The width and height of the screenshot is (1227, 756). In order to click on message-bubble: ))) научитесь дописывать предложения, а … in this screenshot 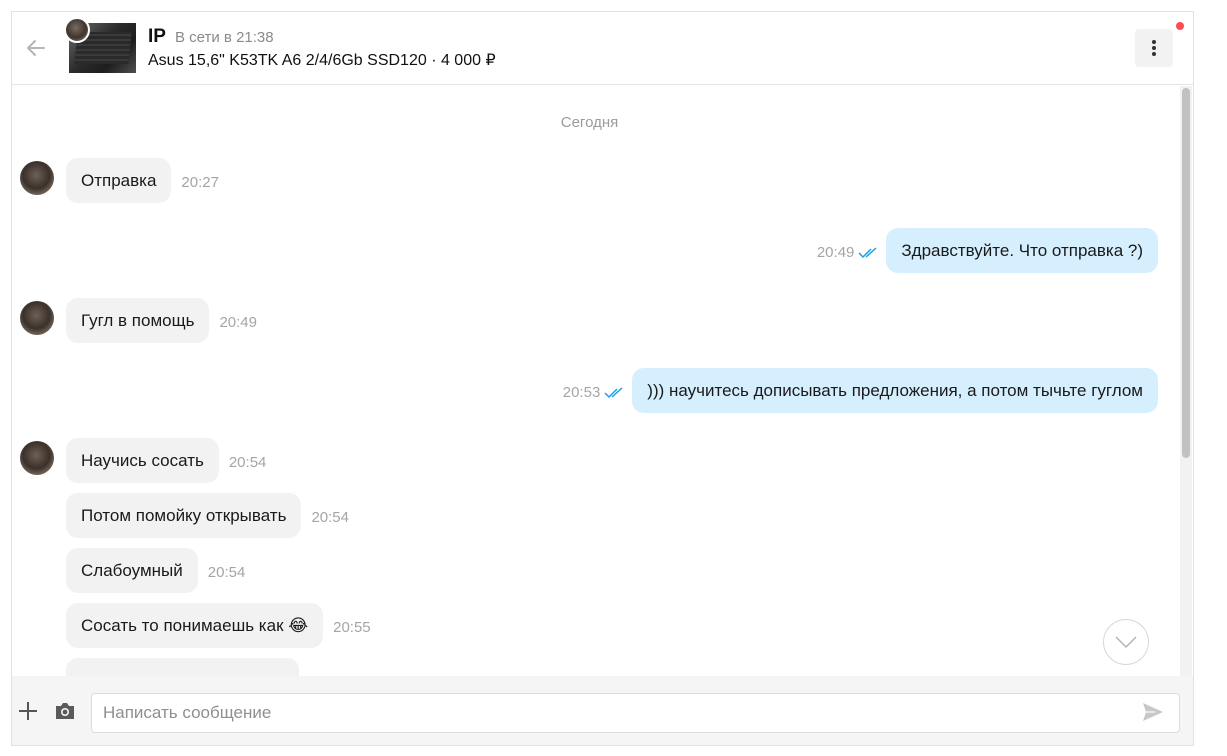, I will do `click(895, 390)`.